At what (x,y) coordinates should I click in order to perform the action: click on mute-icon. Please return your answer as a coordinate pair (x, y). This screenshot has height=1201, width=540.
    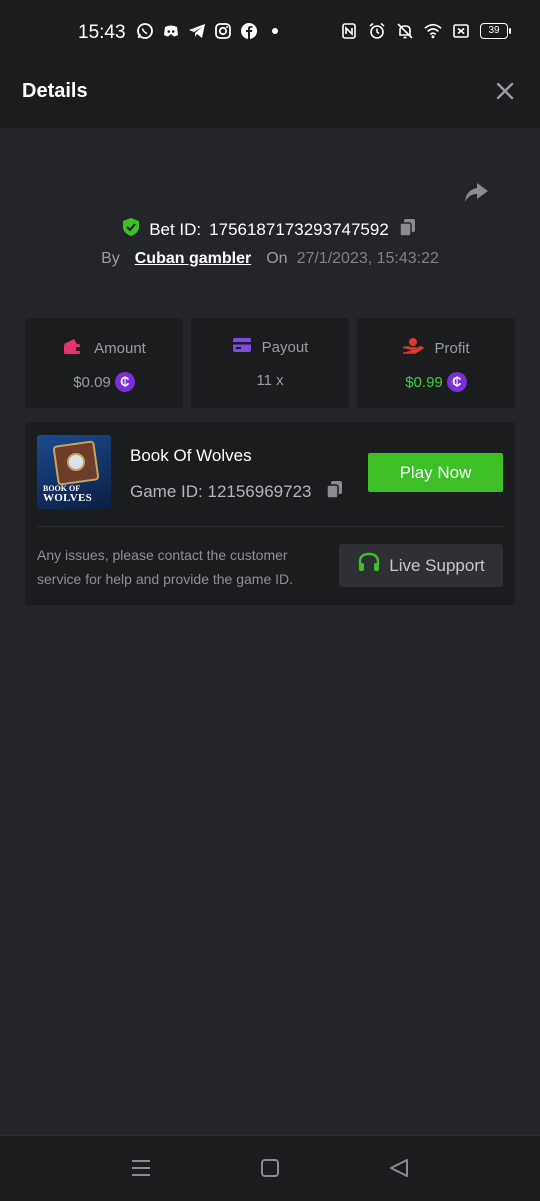
    Looking at the image, I should click on (405, 31).